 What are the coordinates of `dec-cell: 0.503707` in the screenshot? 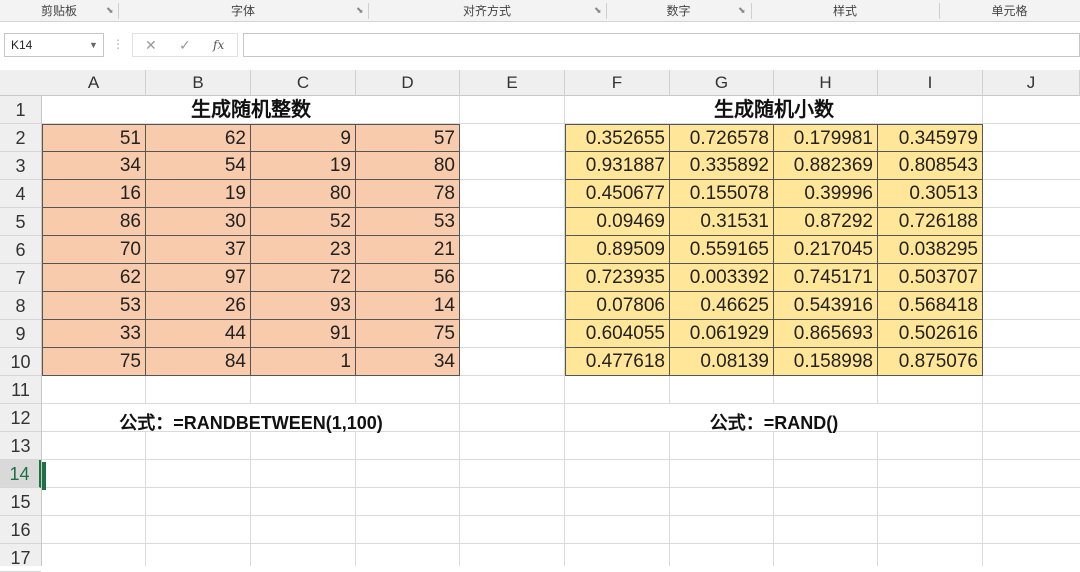 It's located at (930, 278).